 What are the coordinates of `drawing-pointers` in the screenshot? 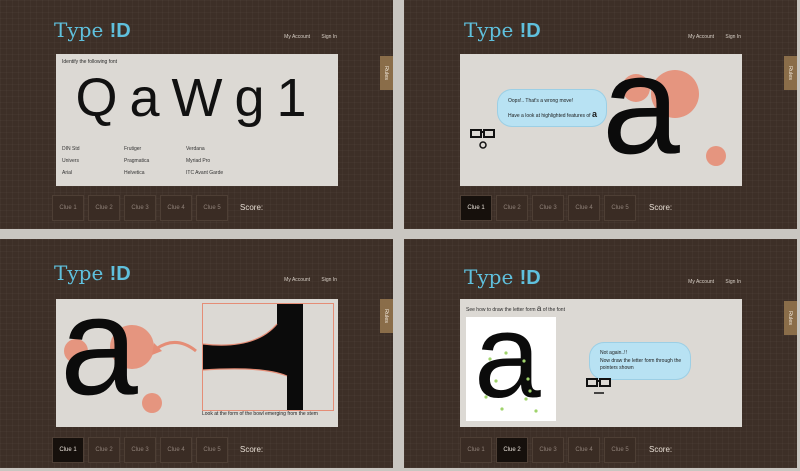 It's located at (511, 382).